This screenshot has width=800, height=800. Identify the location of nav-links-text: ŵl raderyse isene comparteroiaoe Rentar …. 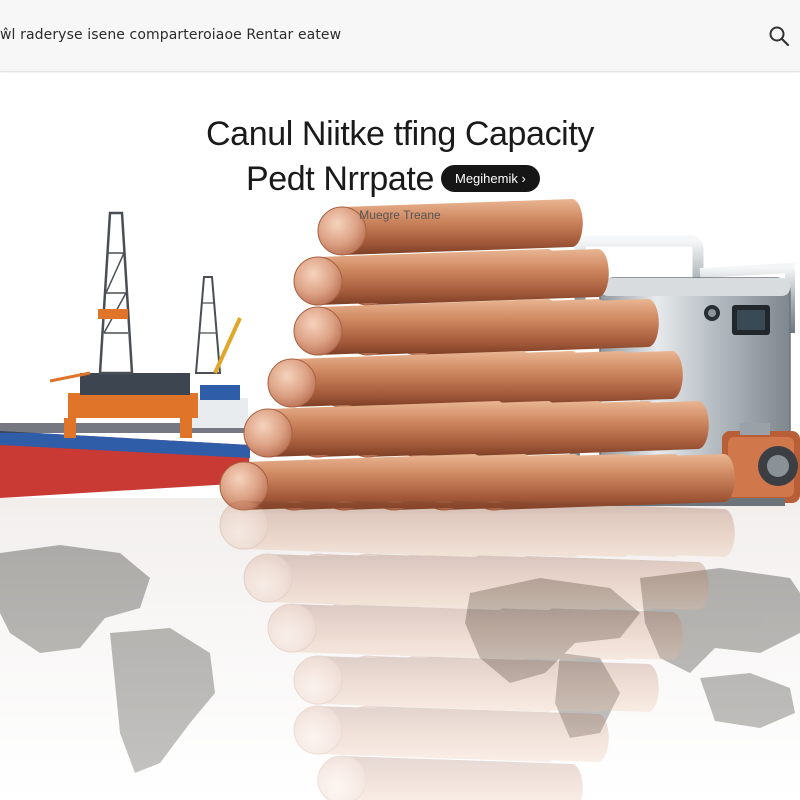
(170, 35).